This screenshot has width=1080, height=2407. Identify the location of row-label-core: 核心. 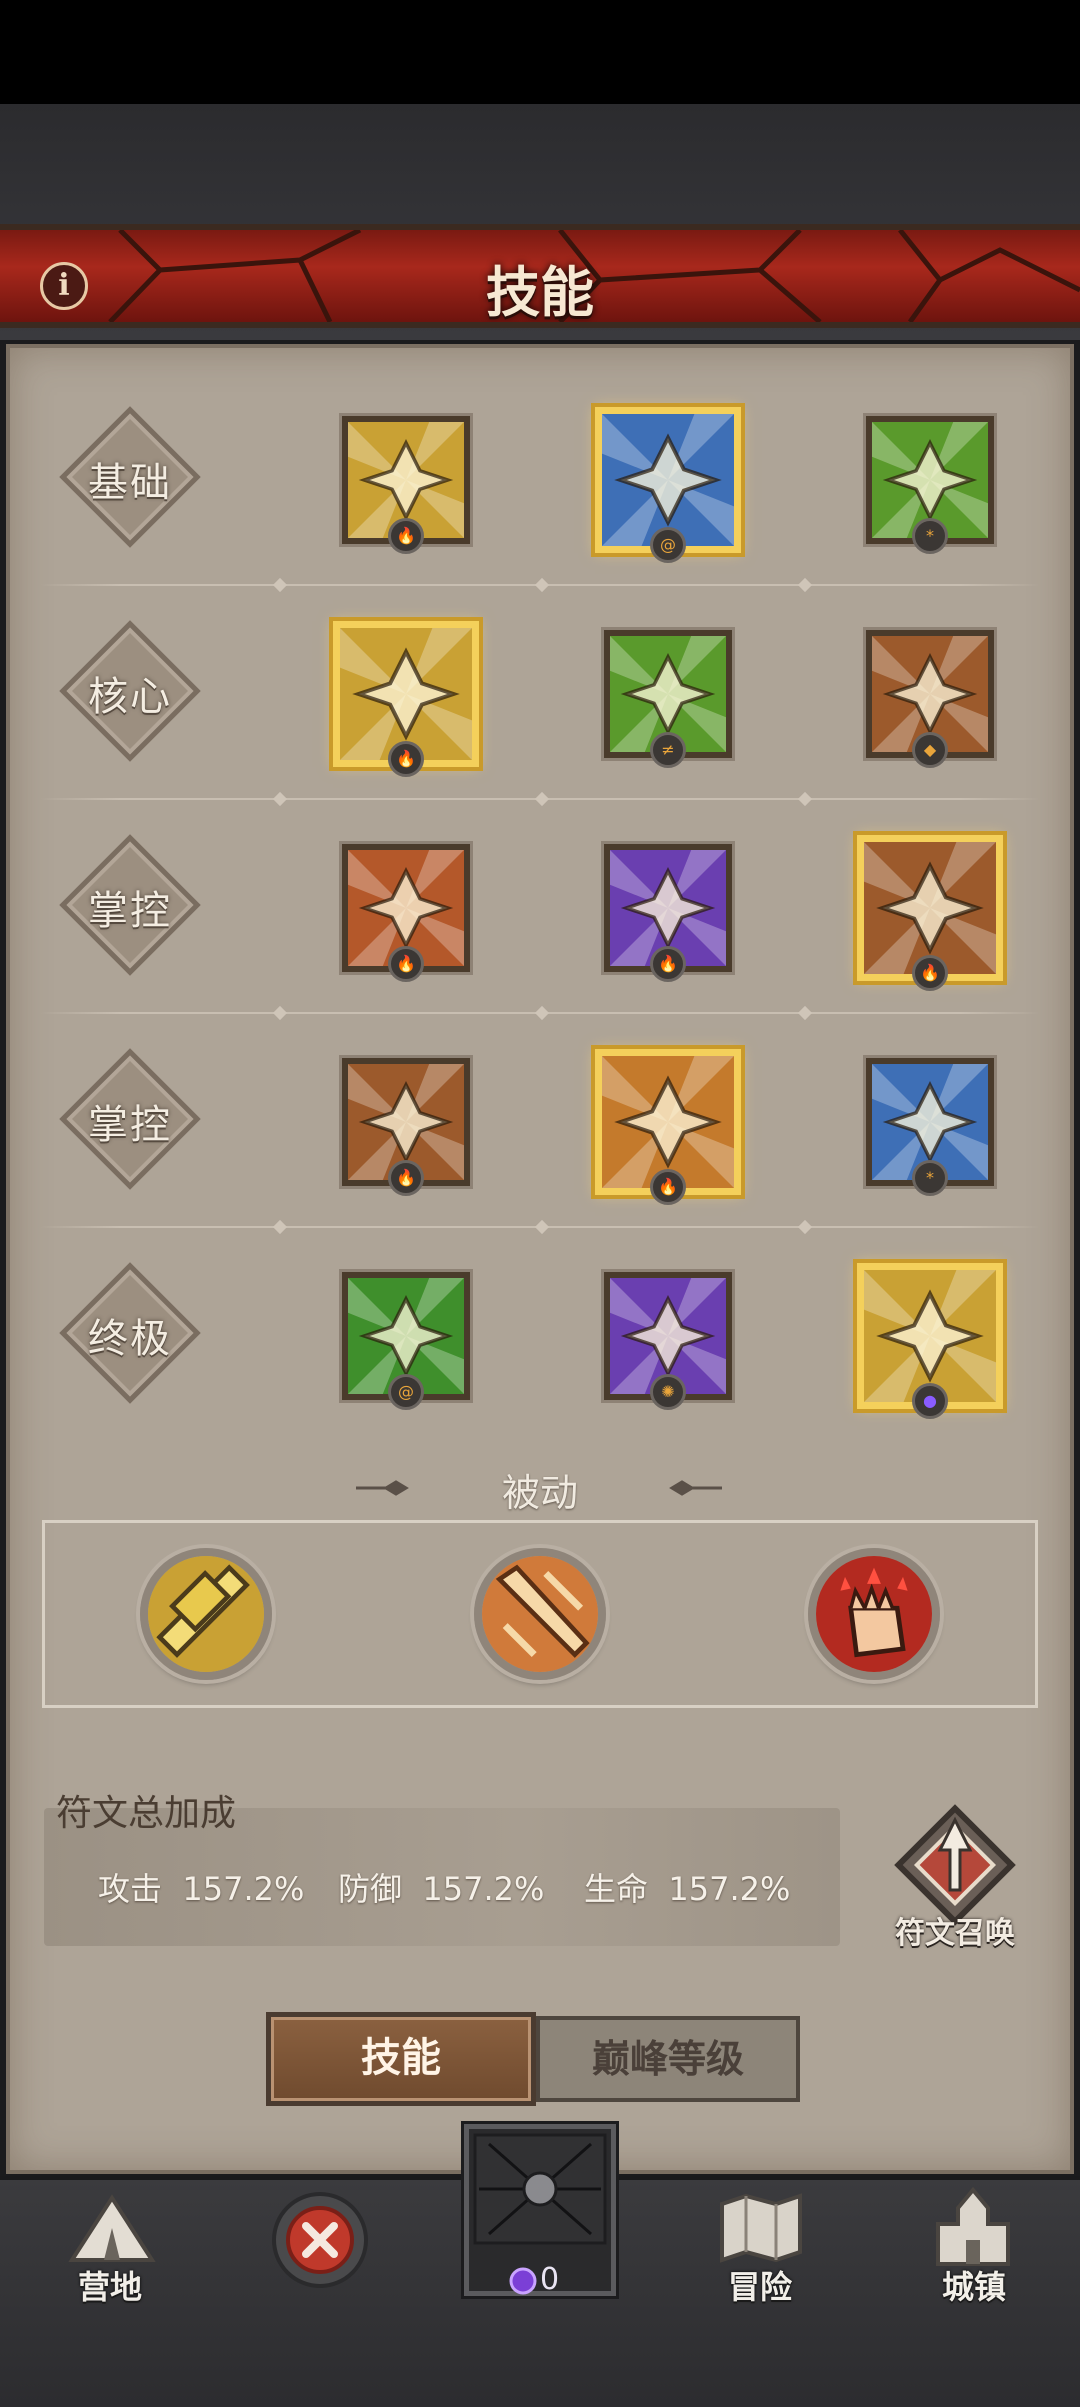
(130, 697).